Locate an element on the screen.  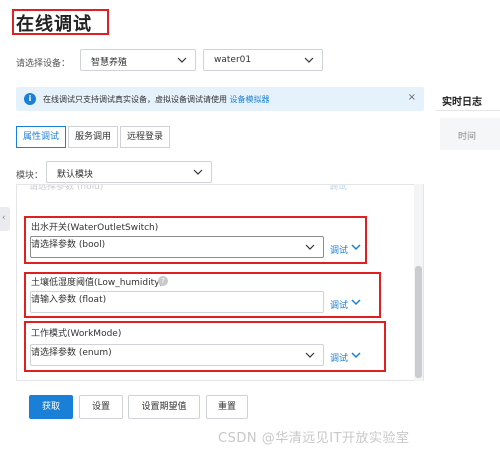
device-label: 请选择设备： is located at coordinates (43, 64).